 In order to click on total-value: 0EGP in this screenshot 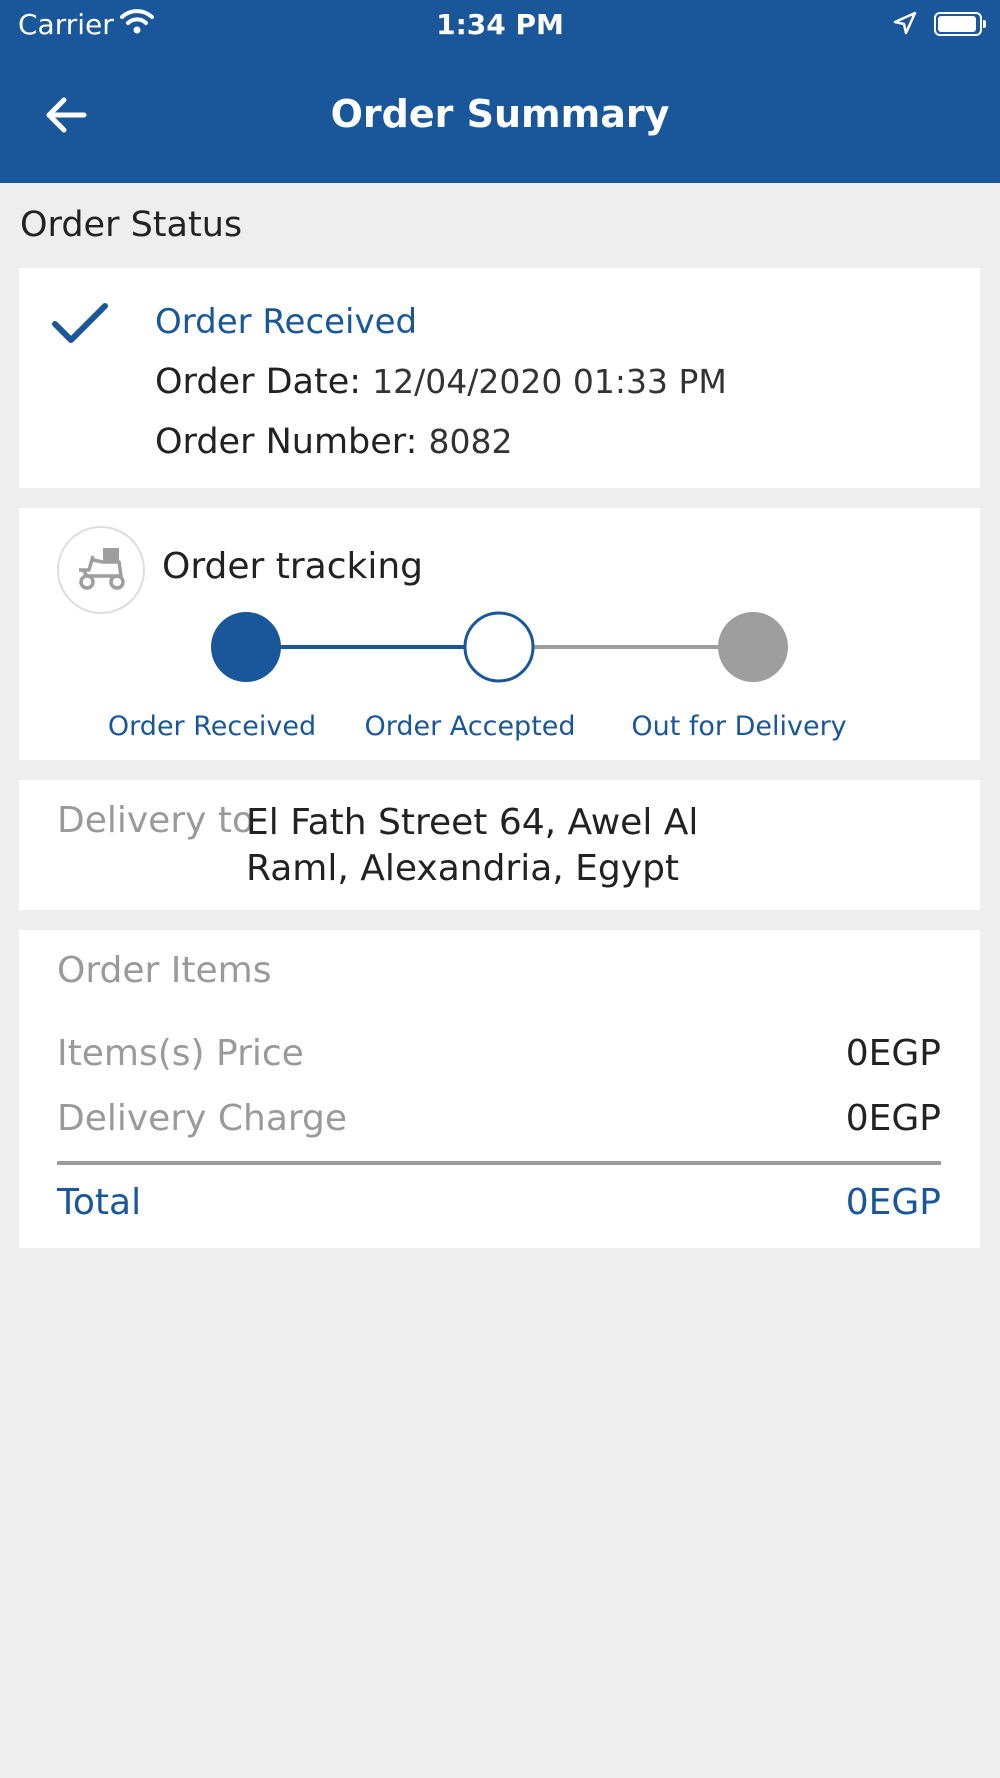, I will do `click(893, 1202)`.